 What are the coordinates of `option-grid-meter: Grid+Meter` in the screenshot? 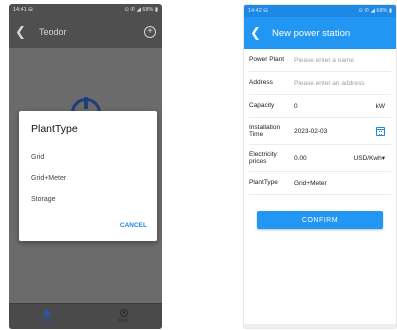 It's located at (88, 178).